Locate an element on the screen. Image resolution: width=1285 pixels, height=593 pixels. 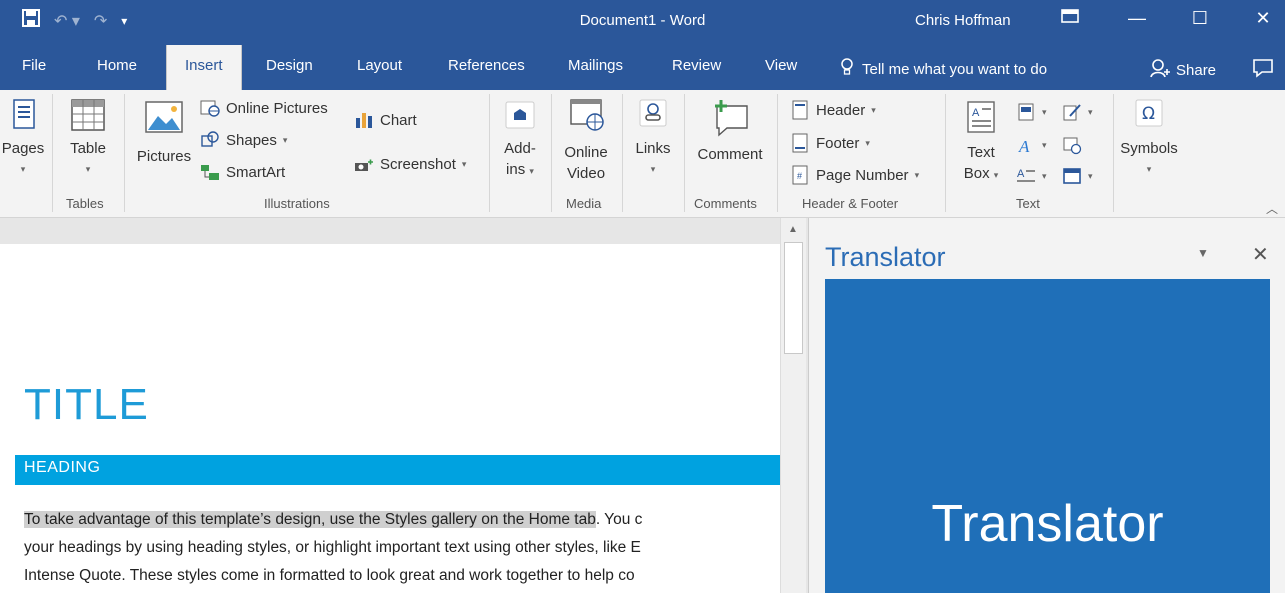
smartart-label: SmartArt is located at coordinates (256, 172).